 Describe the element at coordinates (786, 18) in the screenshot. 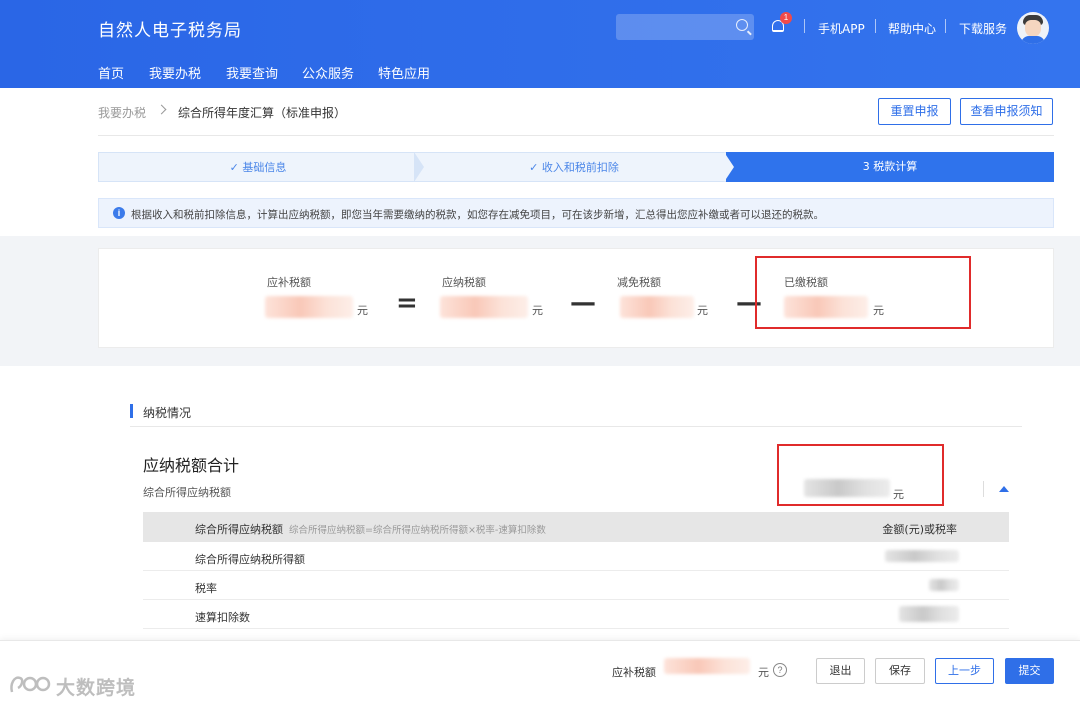

I see `notification-badge: 1` at that location.